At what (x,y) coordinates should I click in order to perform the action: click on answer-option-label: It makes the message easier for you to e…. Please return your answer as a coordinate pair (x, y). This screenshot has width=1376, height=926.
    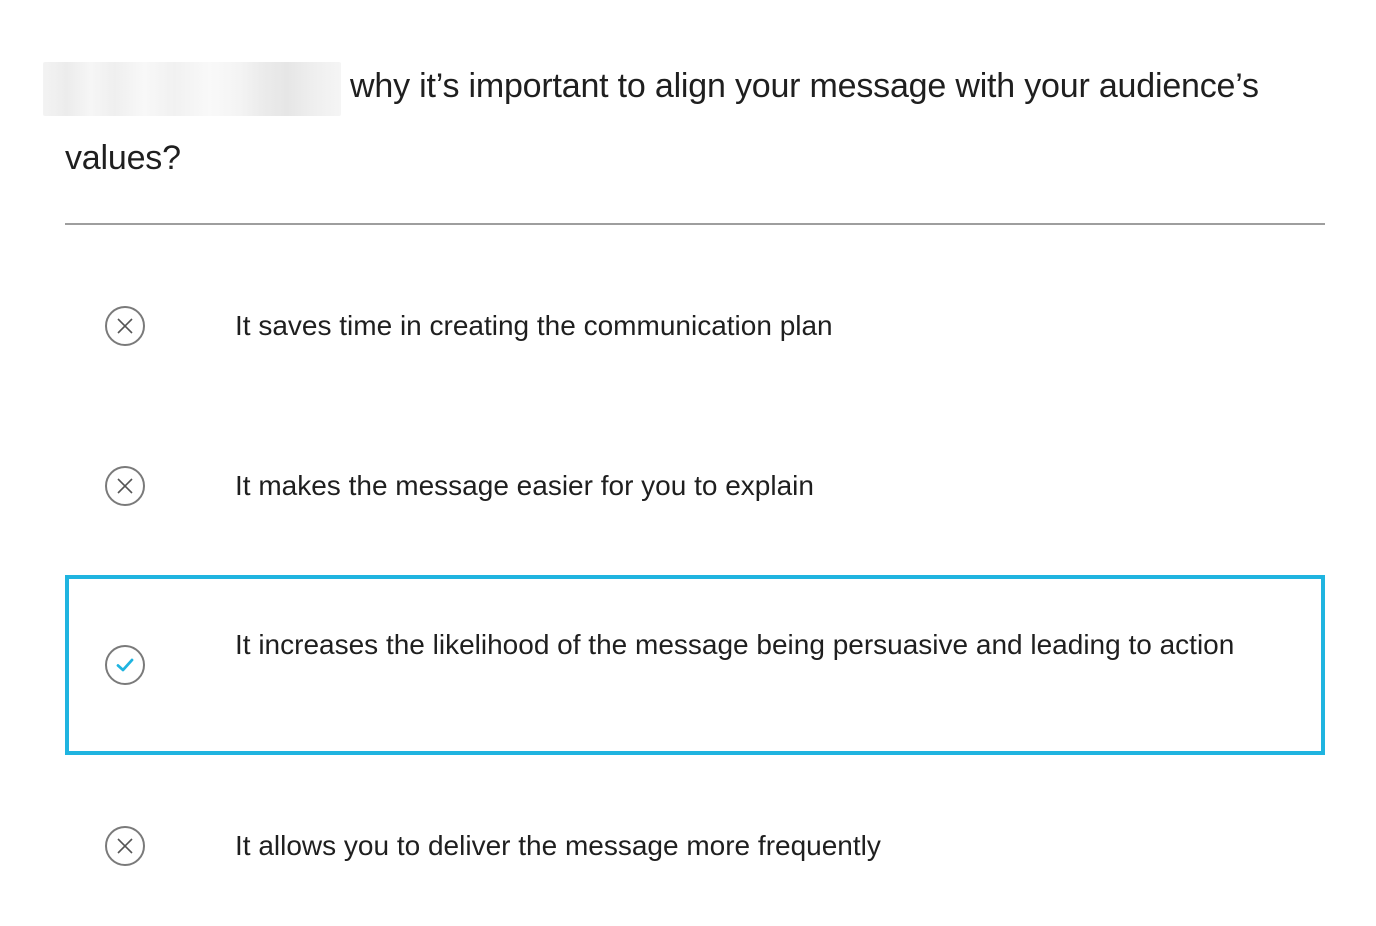
    Looking at the image, I should click on (524, 485).